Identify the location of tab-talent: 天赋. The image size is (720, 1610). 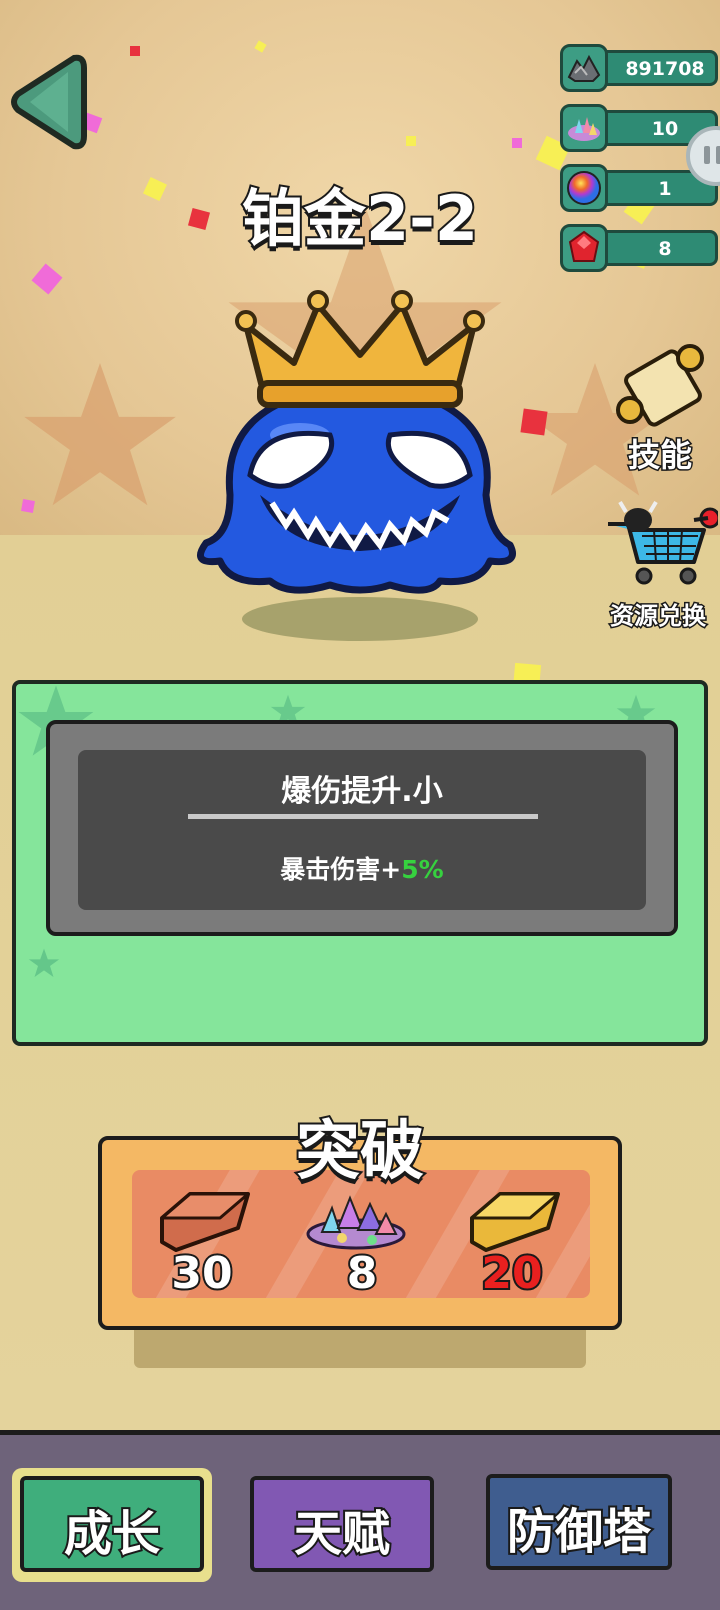
(342, 1524).